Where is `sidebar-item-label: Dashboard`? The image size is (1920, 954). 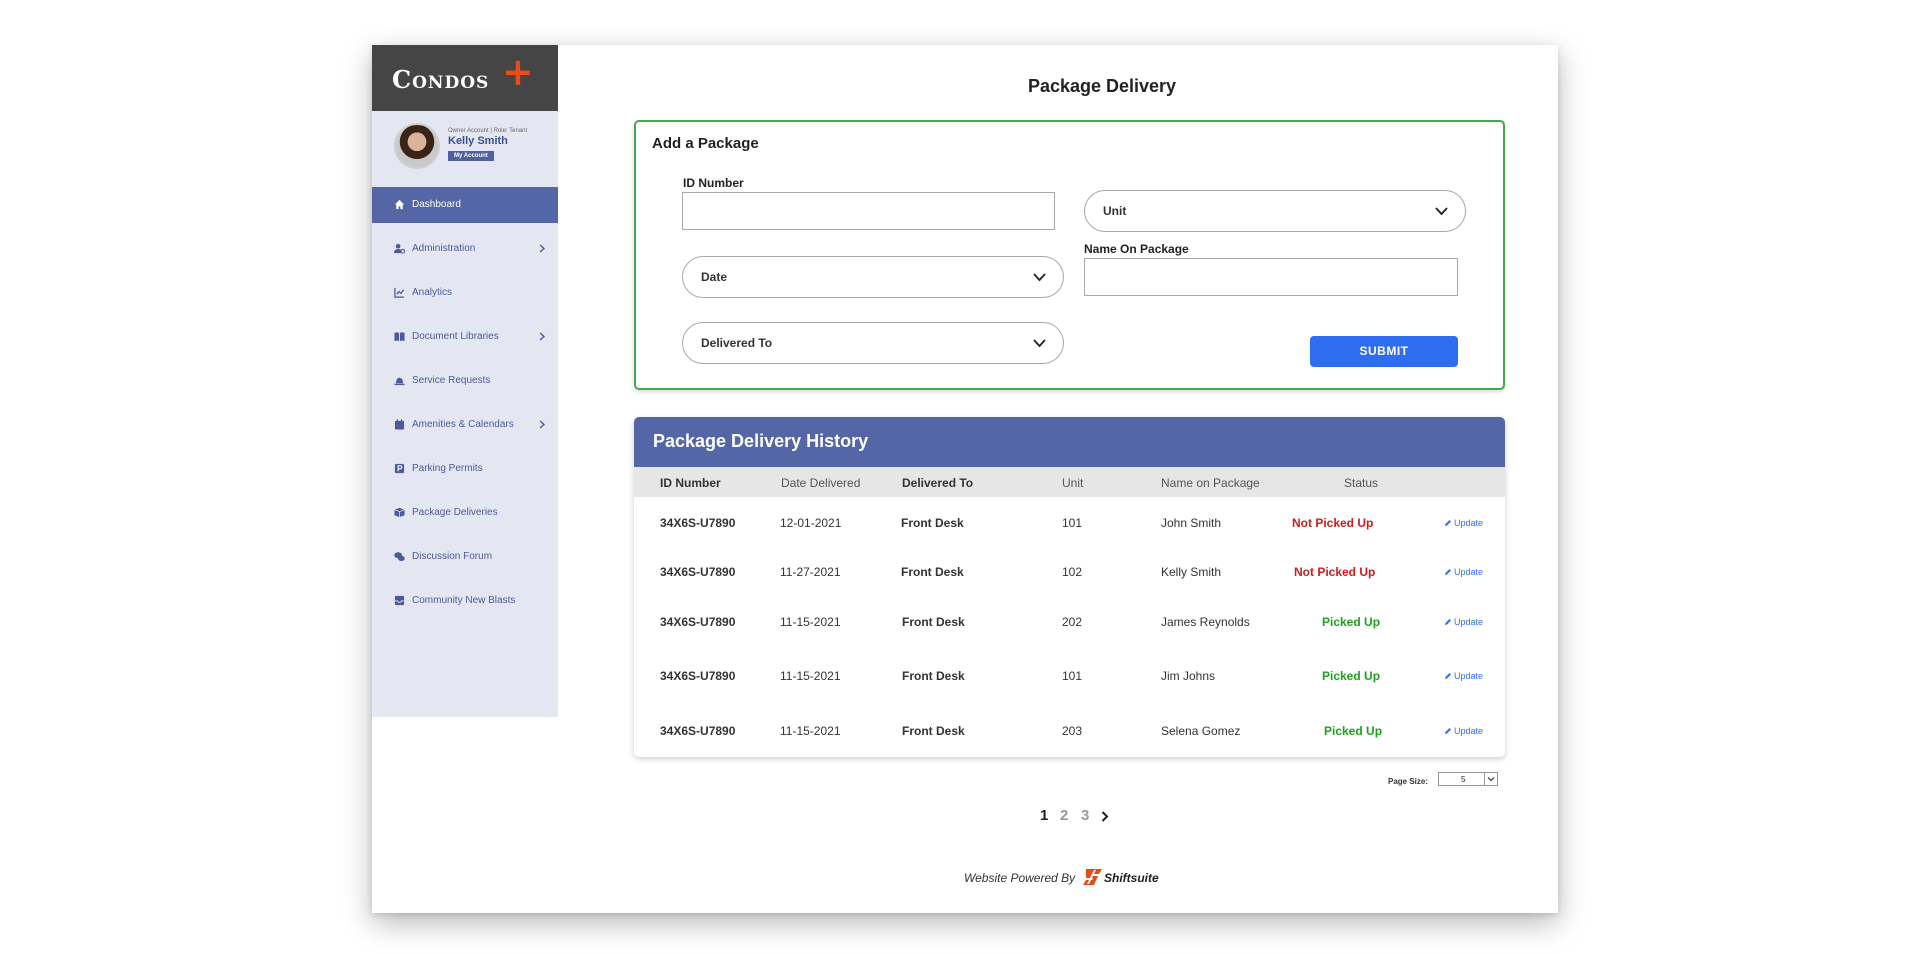 sidebar-item-label: Dashboard is located at coordinates (436, 204).